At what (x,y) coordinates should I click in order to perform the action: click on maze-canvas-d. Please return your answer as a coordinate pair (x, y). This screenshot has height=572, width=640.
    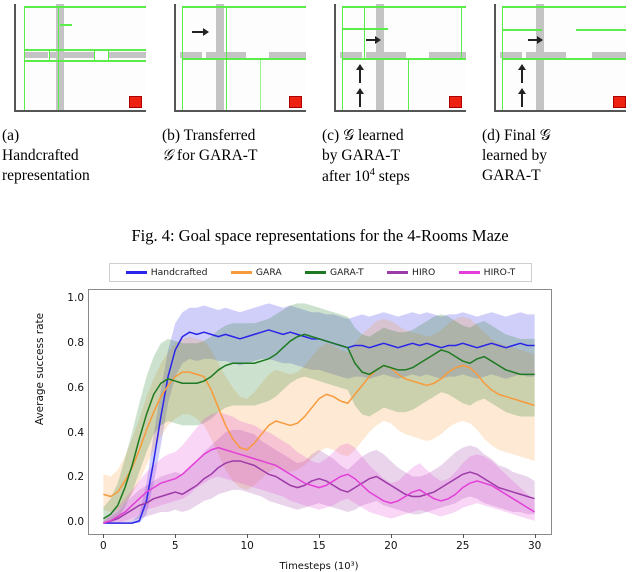
    Looking at the image, I should click on (560, 57).